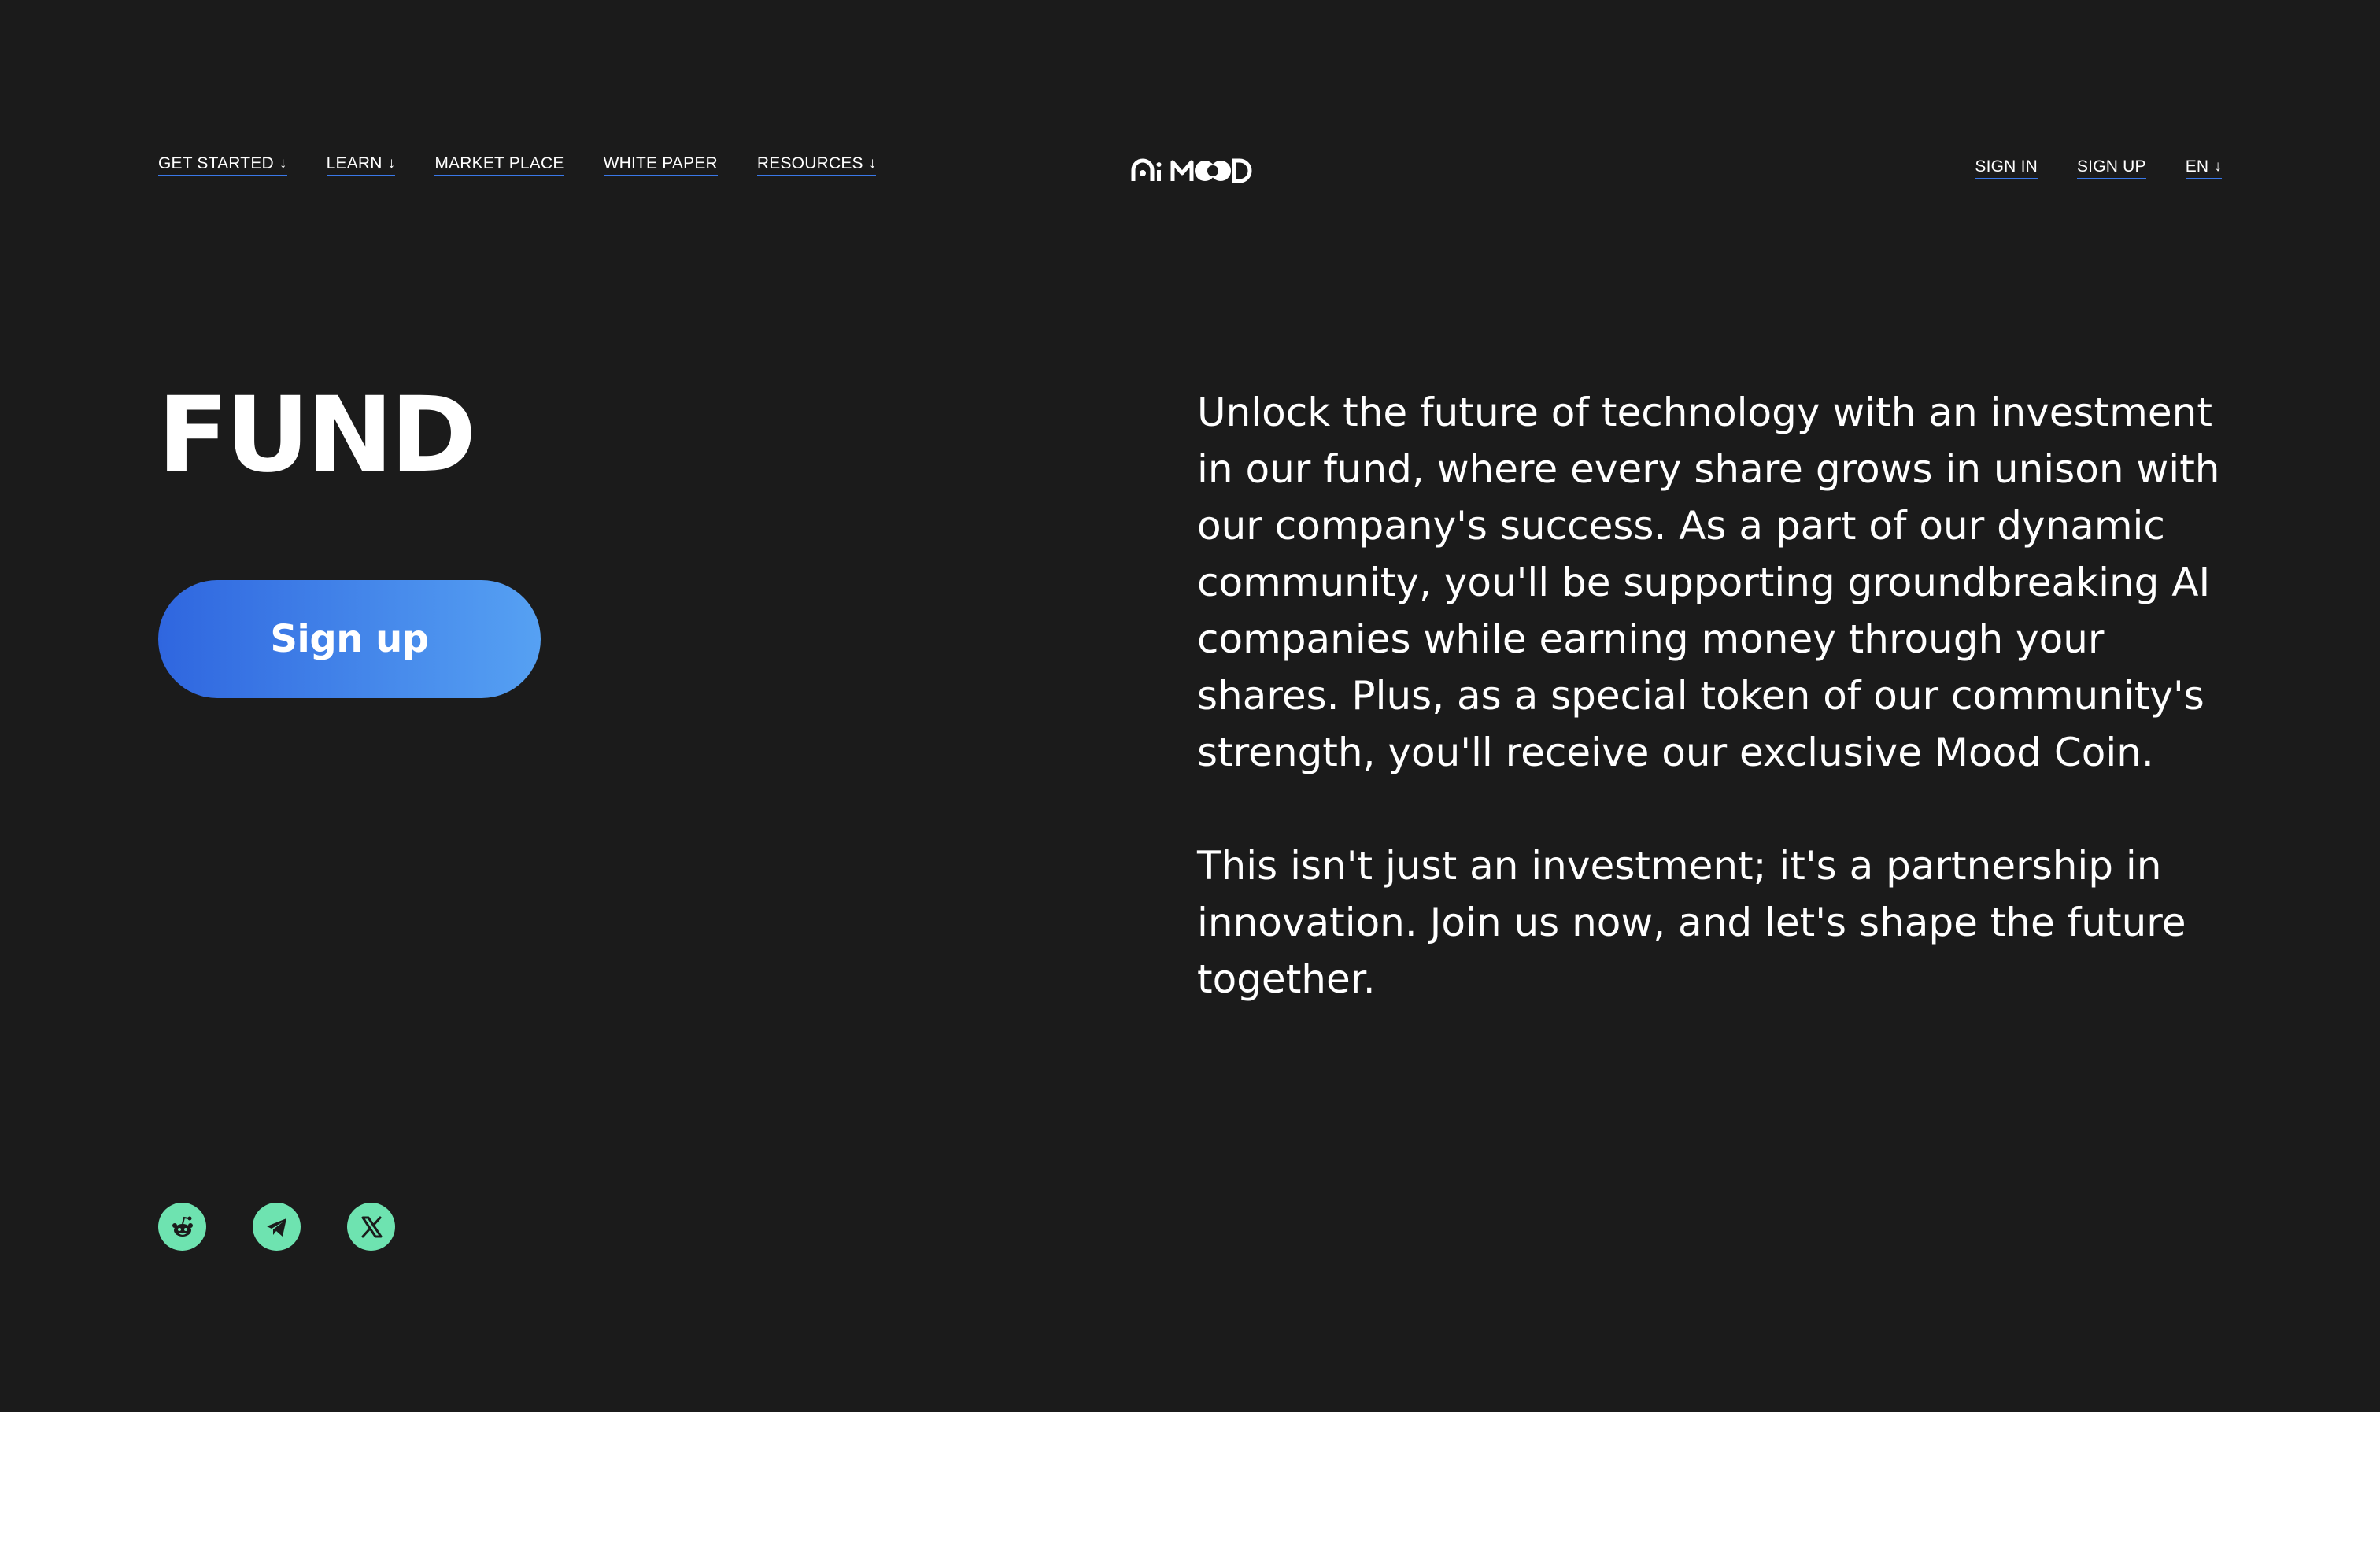  I want to click on logo, so click(1191, 170).